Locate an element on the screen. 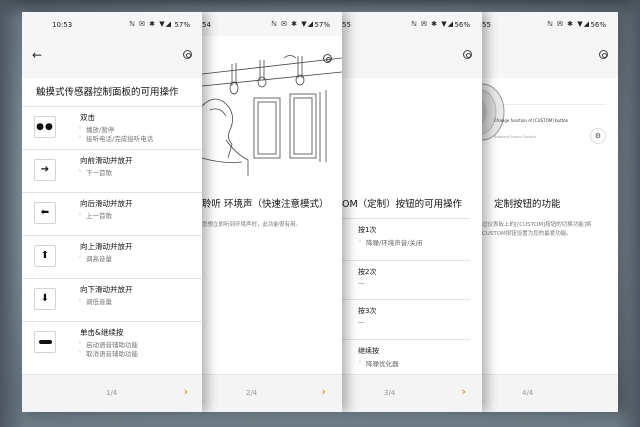 This screenshot has height=427, width=640. gesture-desc: 上一首歌 is located at coordinates (95, 215).